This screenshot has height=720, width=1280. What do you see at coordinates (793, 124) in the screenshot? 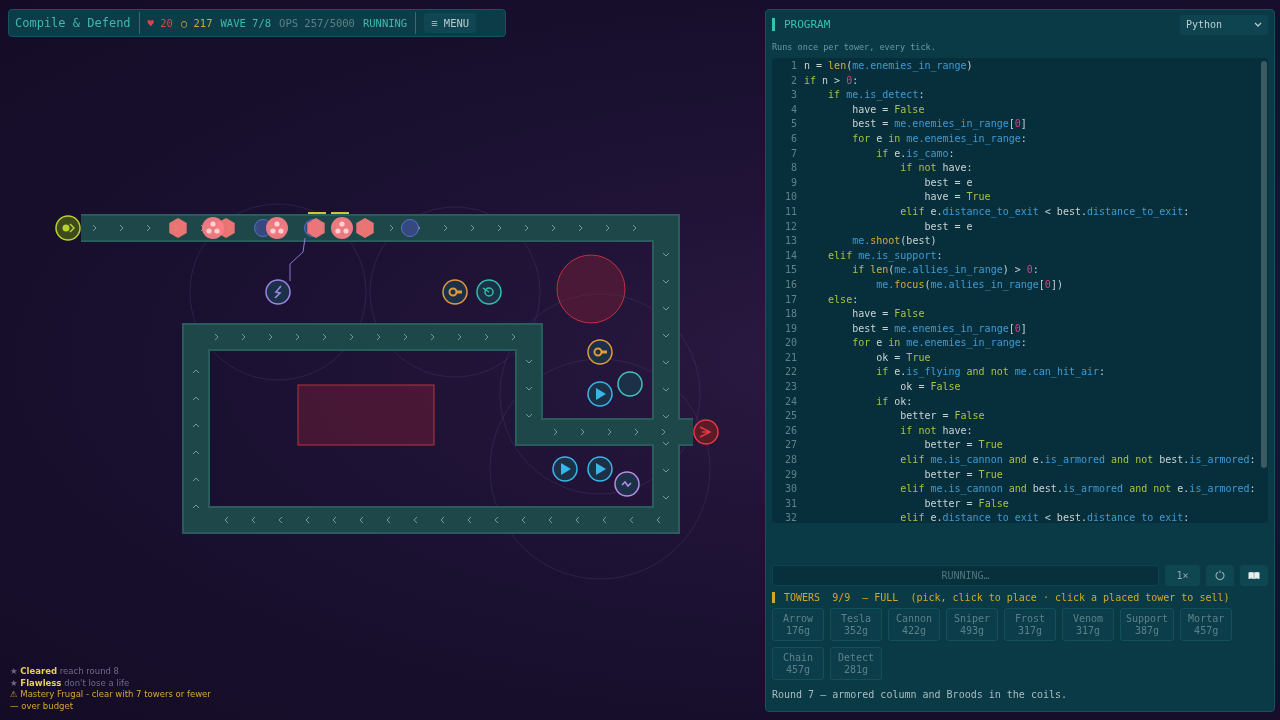
I see `line-number: 5` at bounding box center [793, 124].